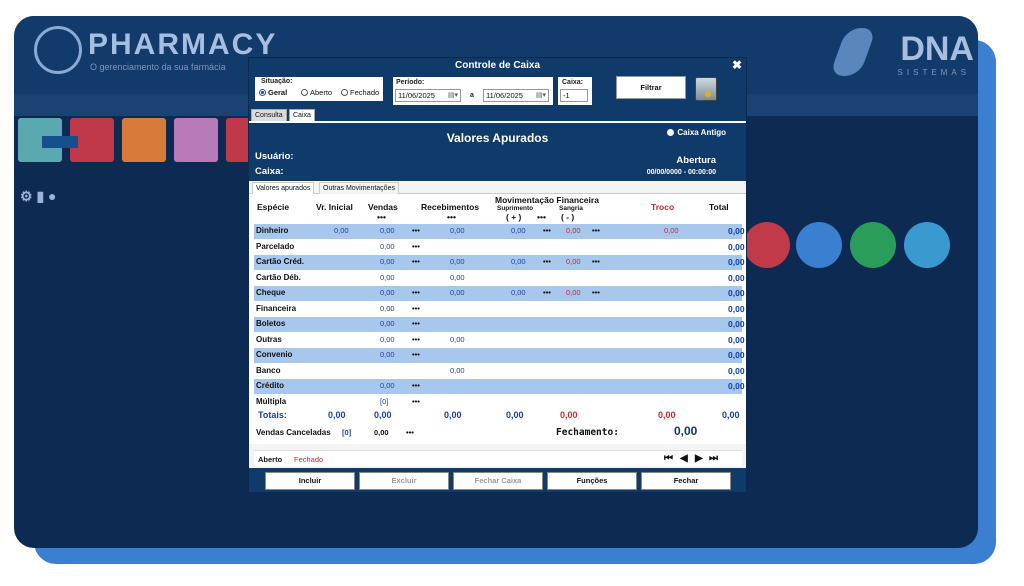 Image resolution: width=1024 pixels, height=586 pixels. Describe the element at coordinates (592, 481) in the screenshot. I see `funcoes-button: Funções` at that location.